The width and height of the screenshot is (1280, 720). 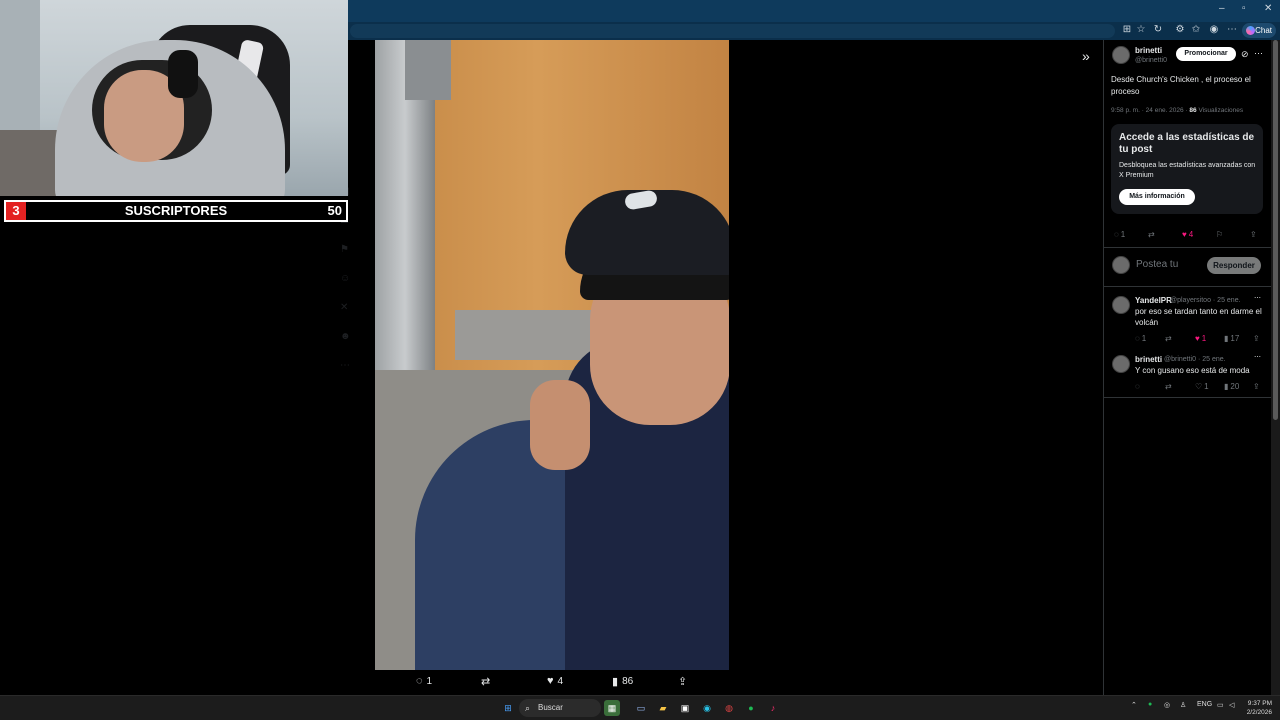 I want to click on reply-like-button: ♥ 1, so click(x=1200, y=338).